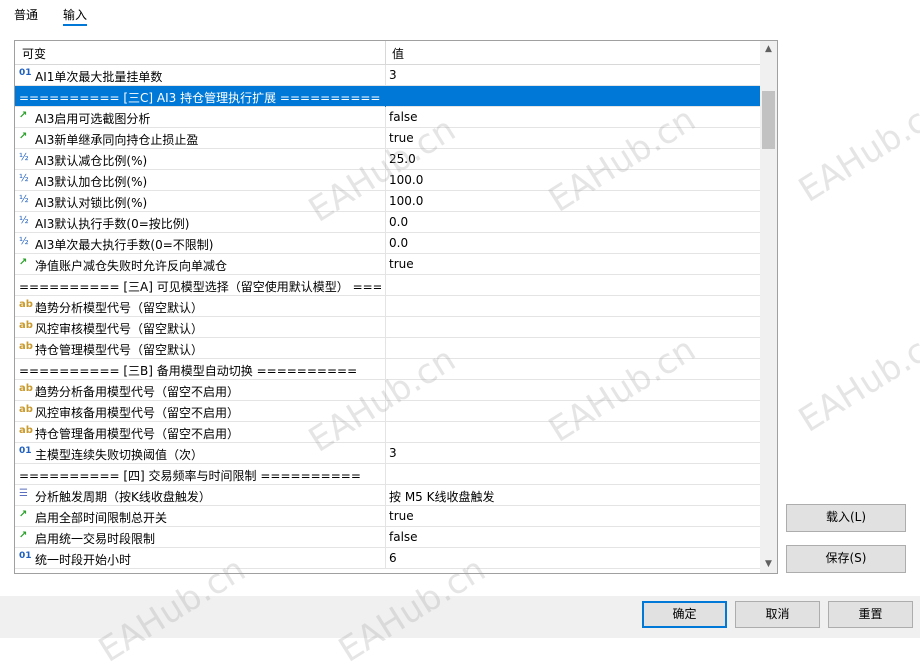 The height and width of the screenshot is (671, 920). What do you see at coordinates (768, 120) in the screenshot?
I see `scrollbar-thumb` at bounding box center [768, 120].